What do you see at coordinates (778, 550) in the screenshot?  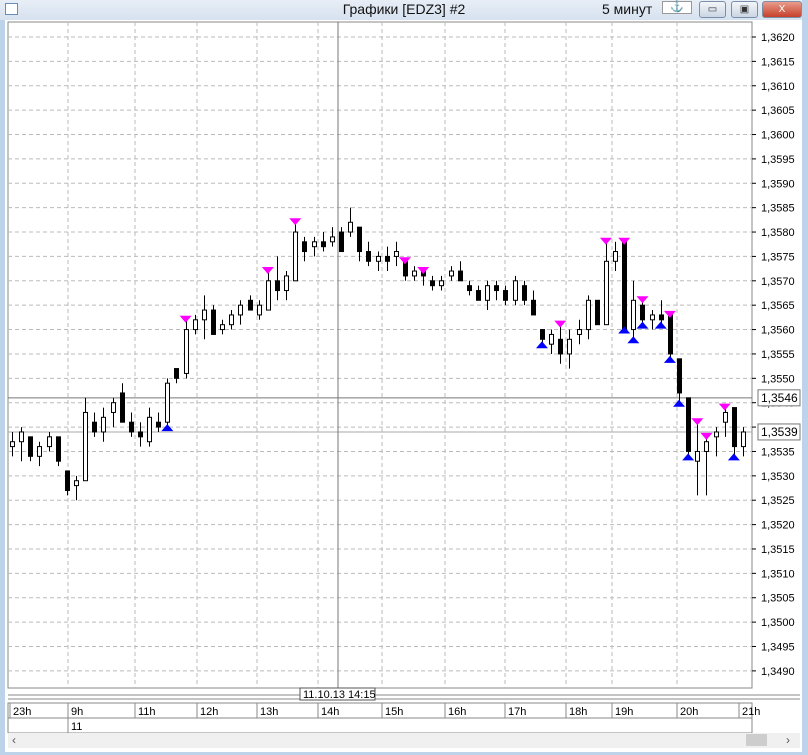 I see `y-tick-label: 1,3515` at bounding box center [778, 550].